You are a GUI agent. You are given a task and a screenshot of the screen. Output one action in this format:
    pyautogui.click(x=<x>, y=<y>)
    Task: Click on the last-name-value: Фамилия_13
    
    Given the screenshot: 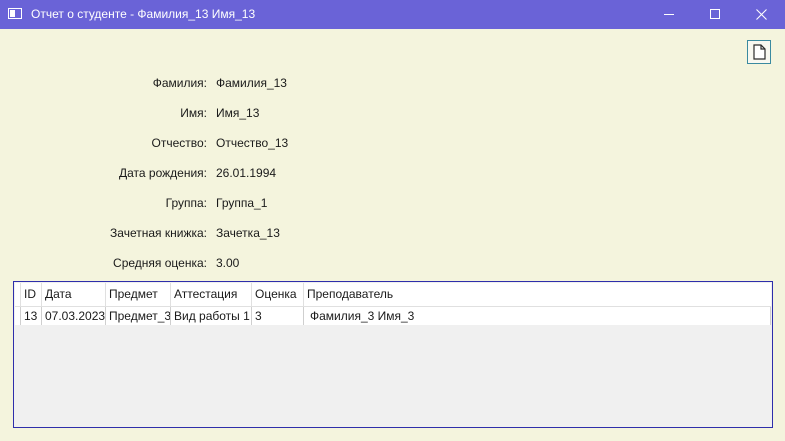 What is the action you would take?
    pyautogui.click(x=251, y=83)
    